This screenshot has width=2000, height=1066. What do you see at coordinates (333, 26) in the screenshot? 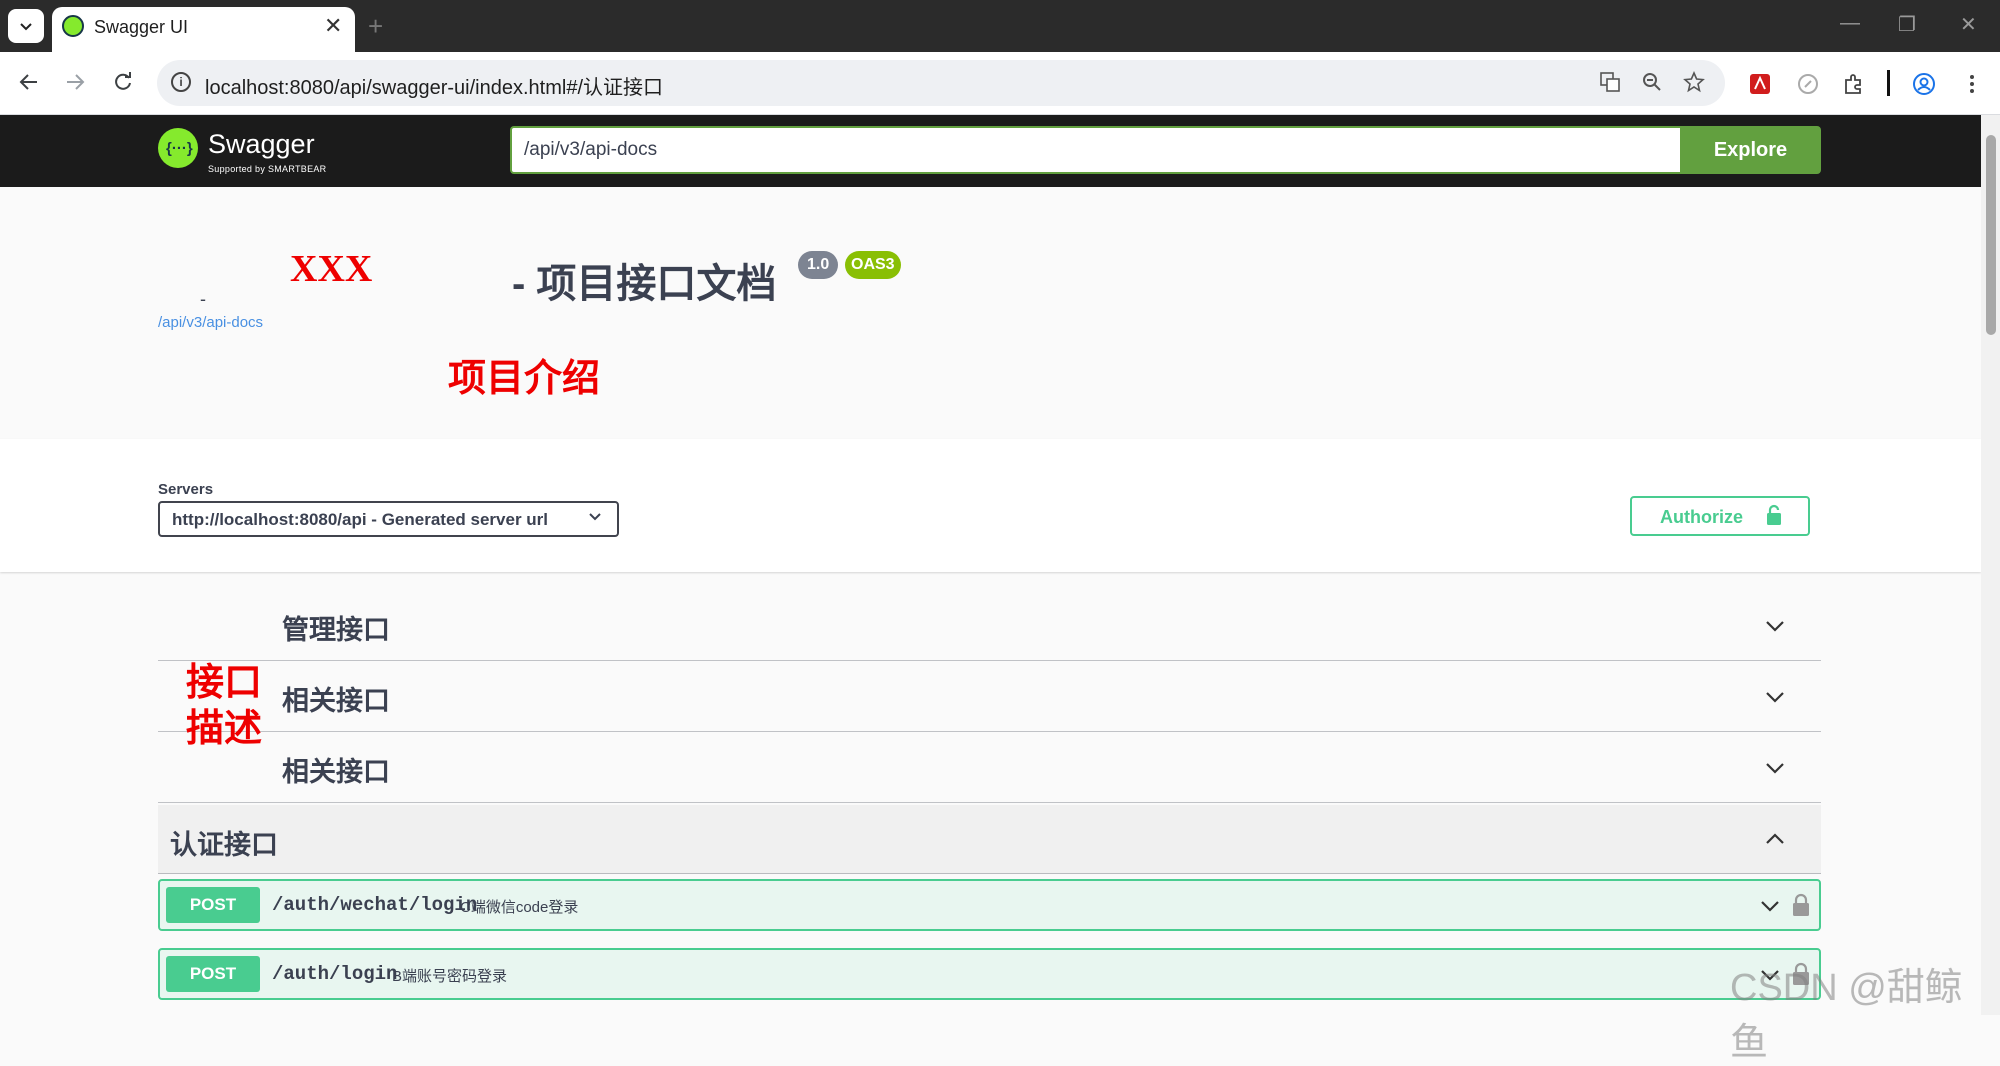
I see `tab-close-icon: ✕` at bounding box center [333, 26].